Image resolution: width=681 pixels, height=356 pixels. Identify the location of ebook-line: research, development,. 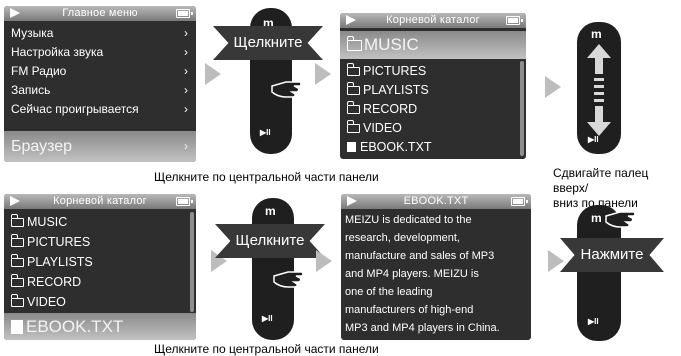
(402, 238).